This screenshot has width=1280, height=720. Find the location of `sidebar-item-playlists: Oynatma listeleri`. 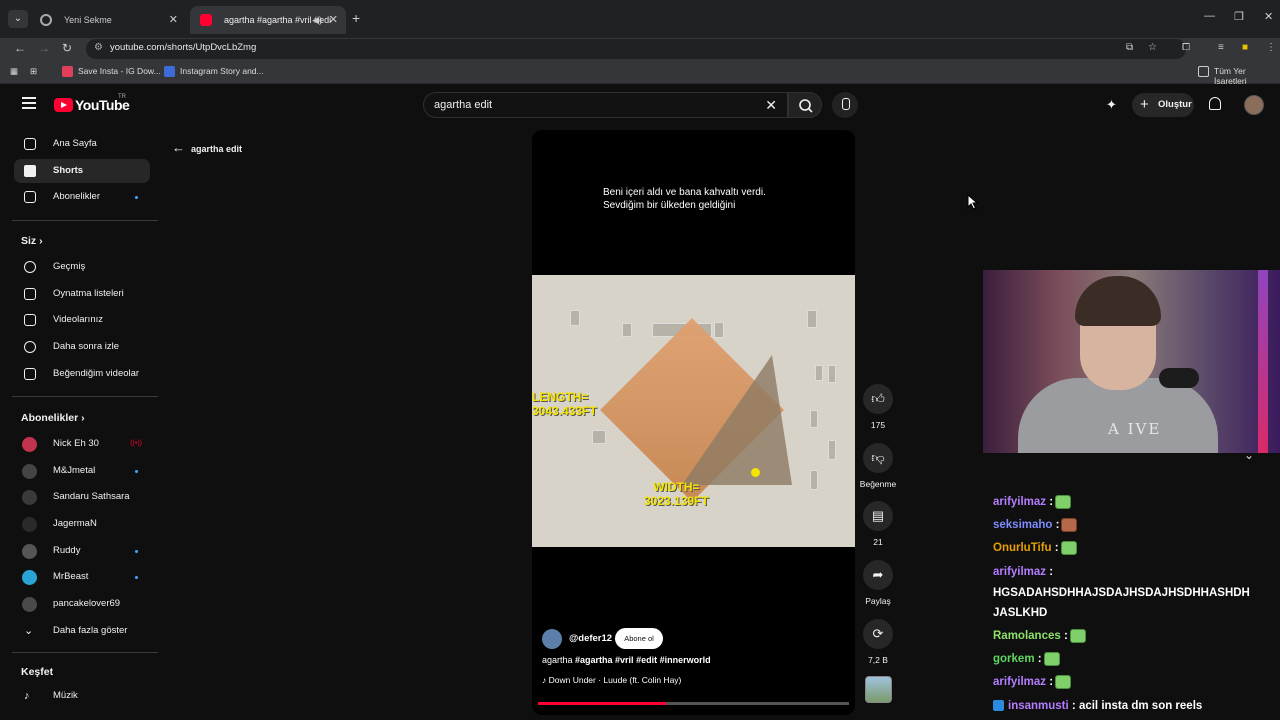

sidebar-item-playlists: Oynatma listeleri is located at coordinates (82, 294).